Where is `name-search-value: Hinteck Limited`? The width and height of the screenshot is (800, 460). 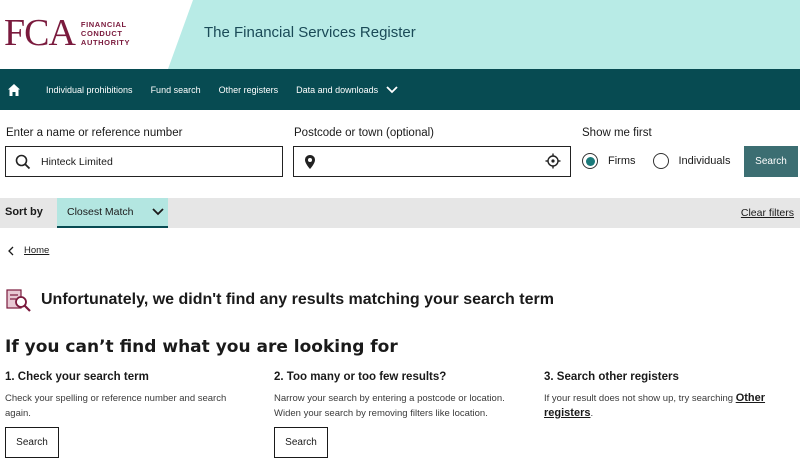
name-search-value: Hinteck Limited is located at coordinates (77, 161).